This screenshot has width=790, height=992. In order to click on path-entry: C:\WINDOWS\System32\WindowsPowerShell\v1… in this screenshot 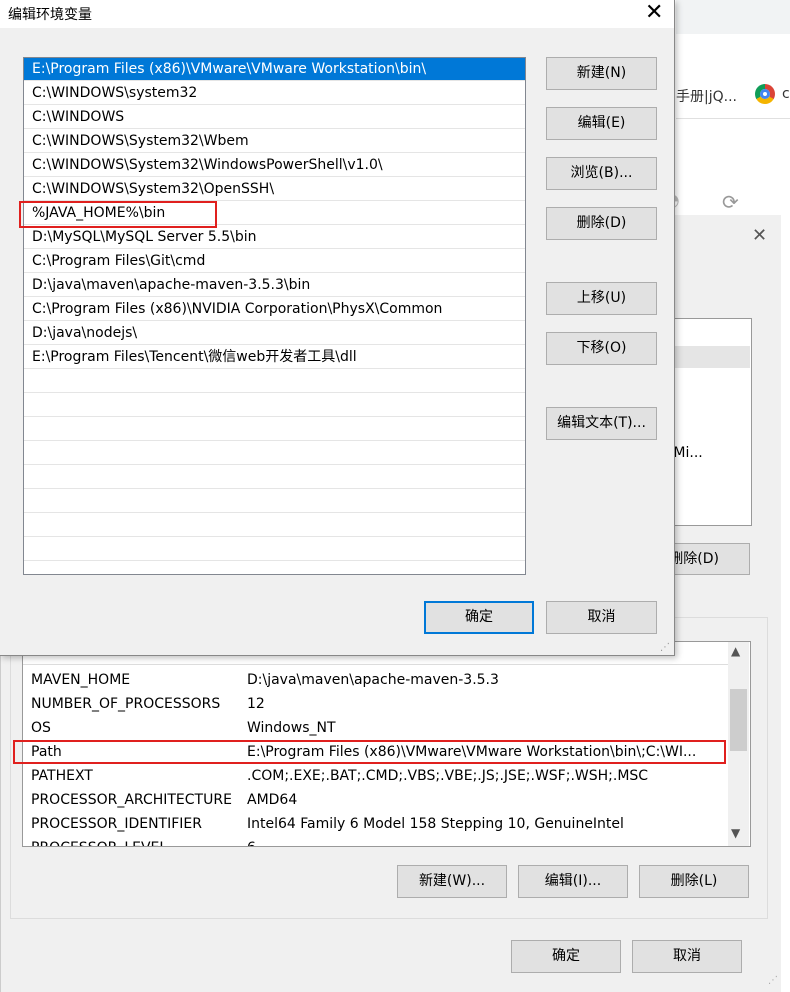, I will do `click(207, 165)`.